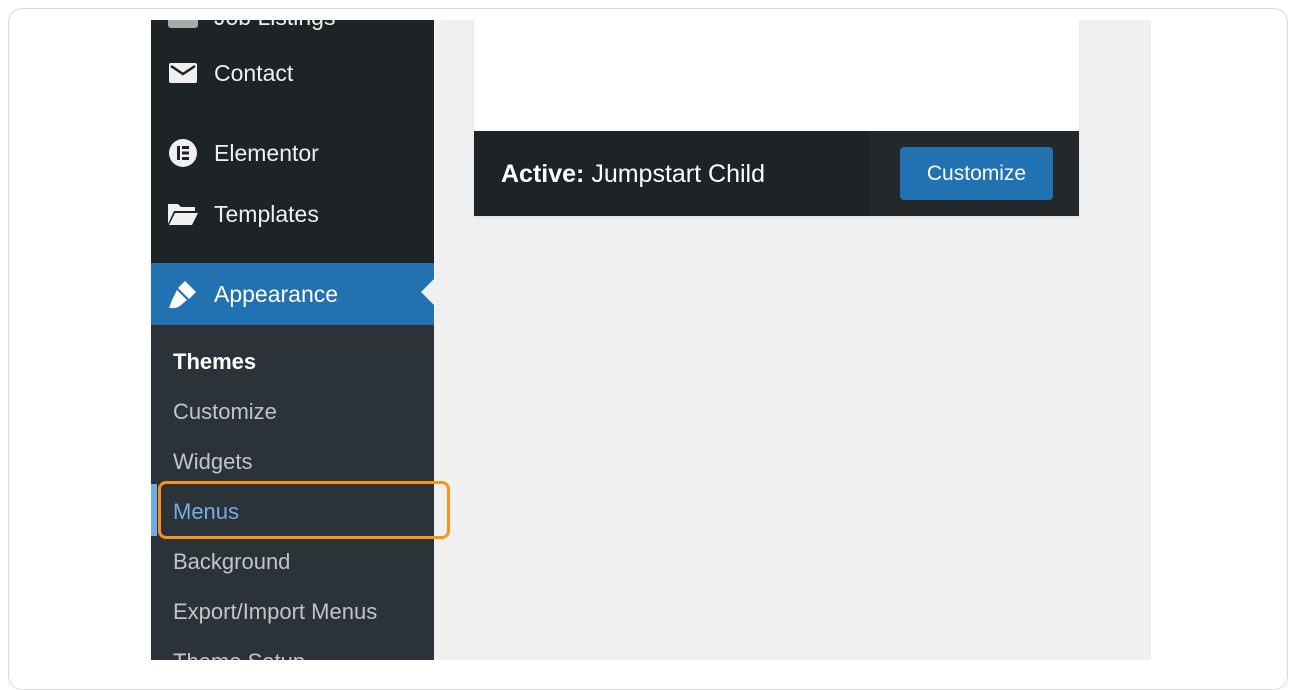  I want to click on active-theme-name: Active: Jumpstart Child, so click(633, 174).